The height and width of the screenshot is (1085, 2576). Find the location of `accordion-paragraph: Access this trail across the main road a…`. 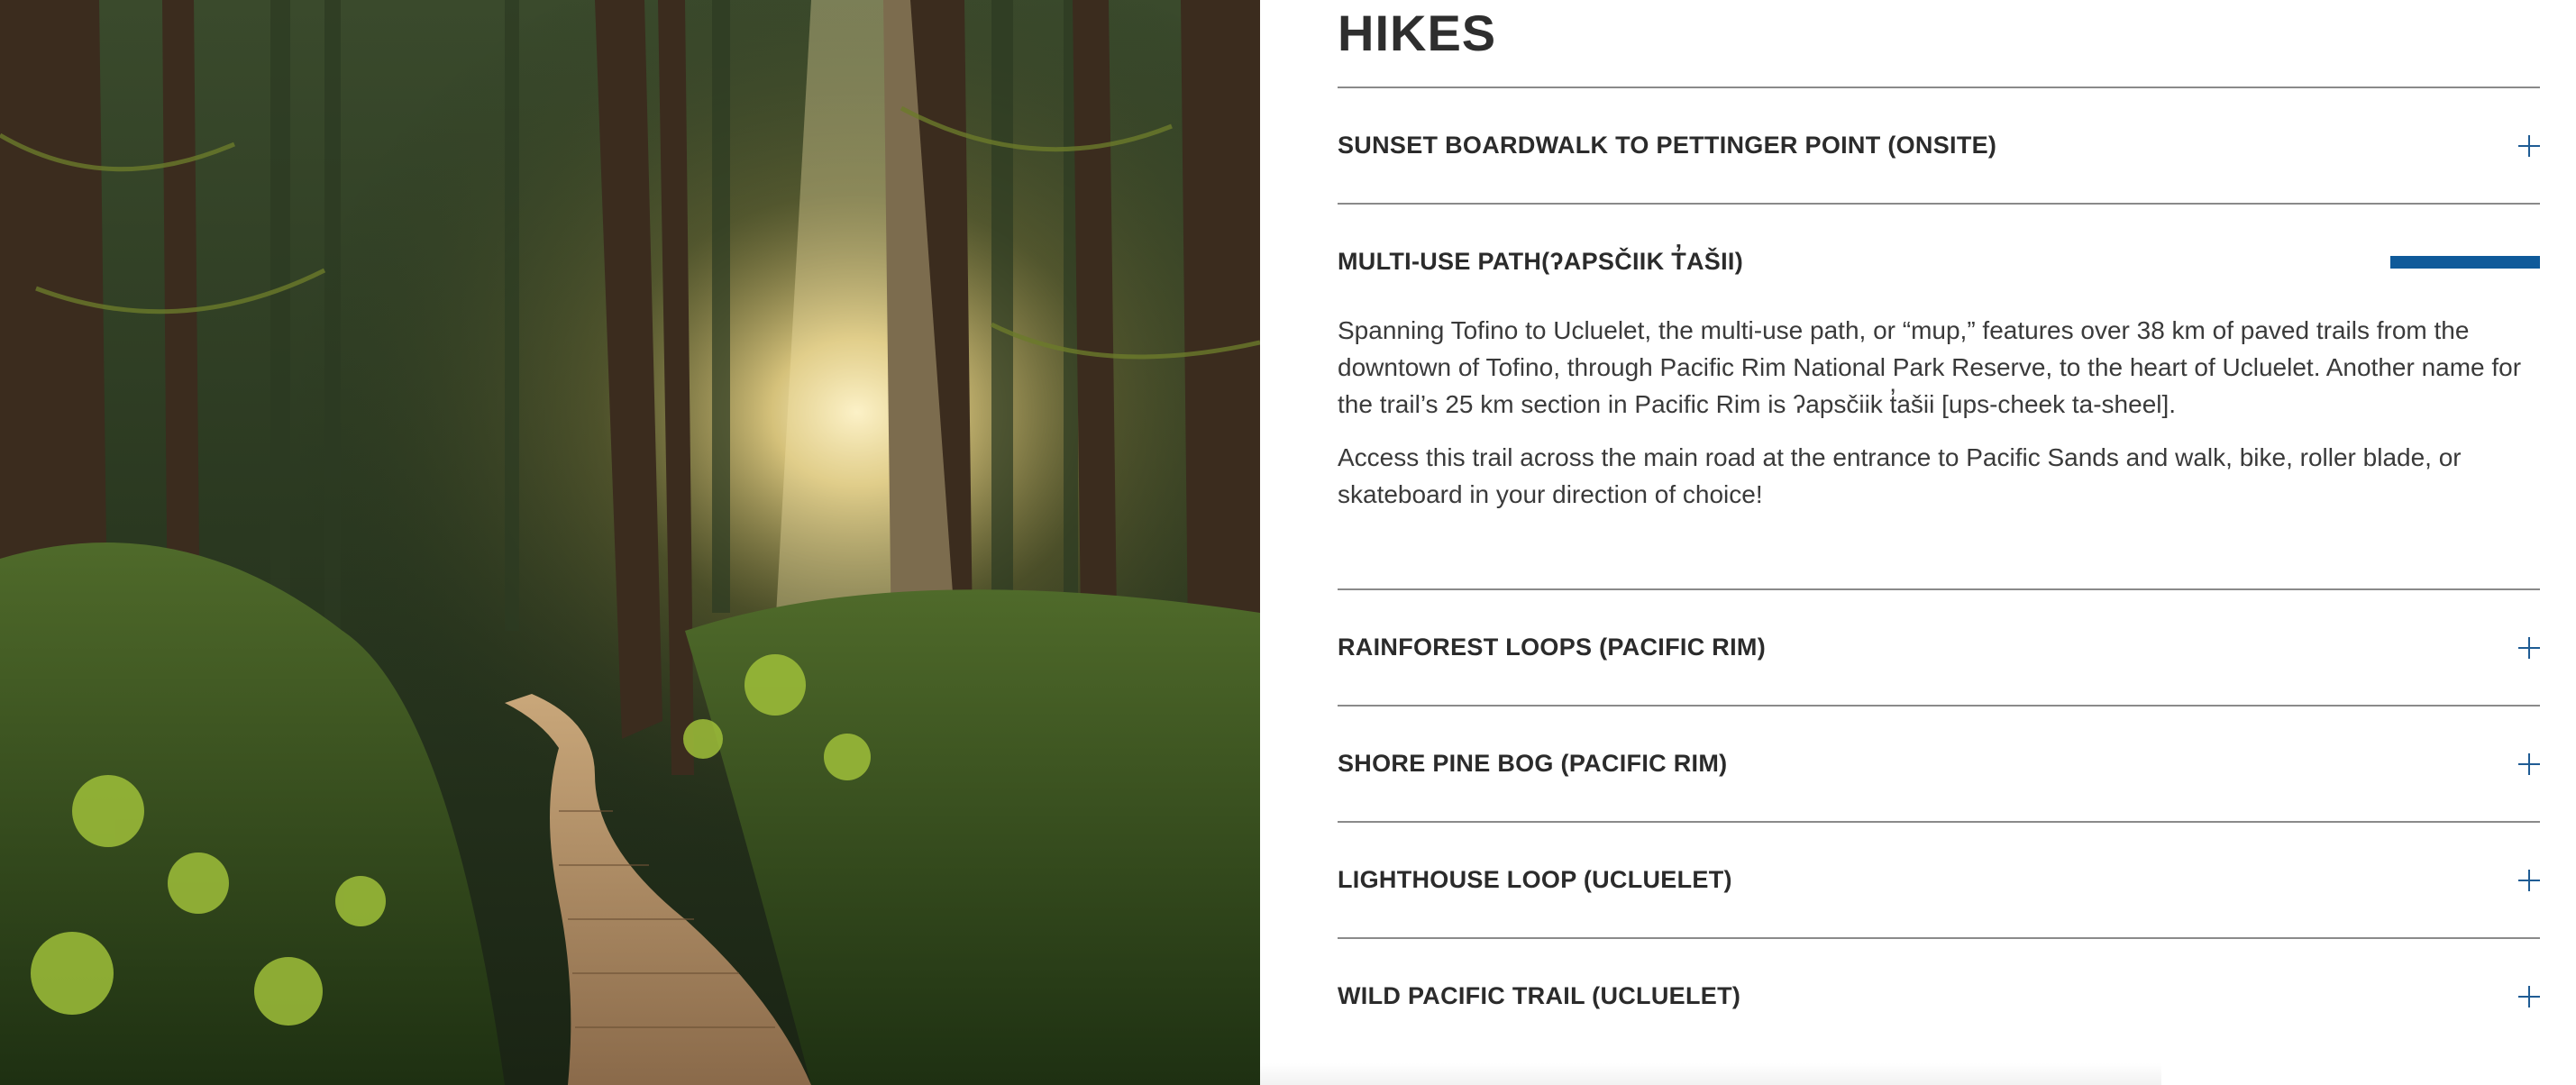

accordion-paragraph: Access this trail across the main road a… is located at coordinates (1900, 475).